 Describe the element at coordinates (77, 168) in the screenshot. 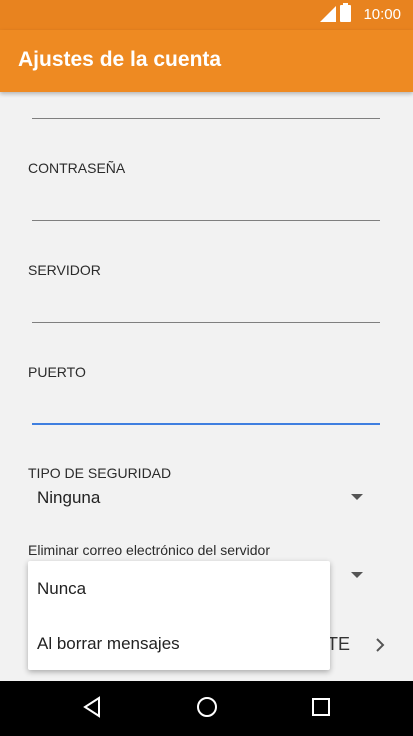

I see `password-label: CONTRASEÑA` at that location.